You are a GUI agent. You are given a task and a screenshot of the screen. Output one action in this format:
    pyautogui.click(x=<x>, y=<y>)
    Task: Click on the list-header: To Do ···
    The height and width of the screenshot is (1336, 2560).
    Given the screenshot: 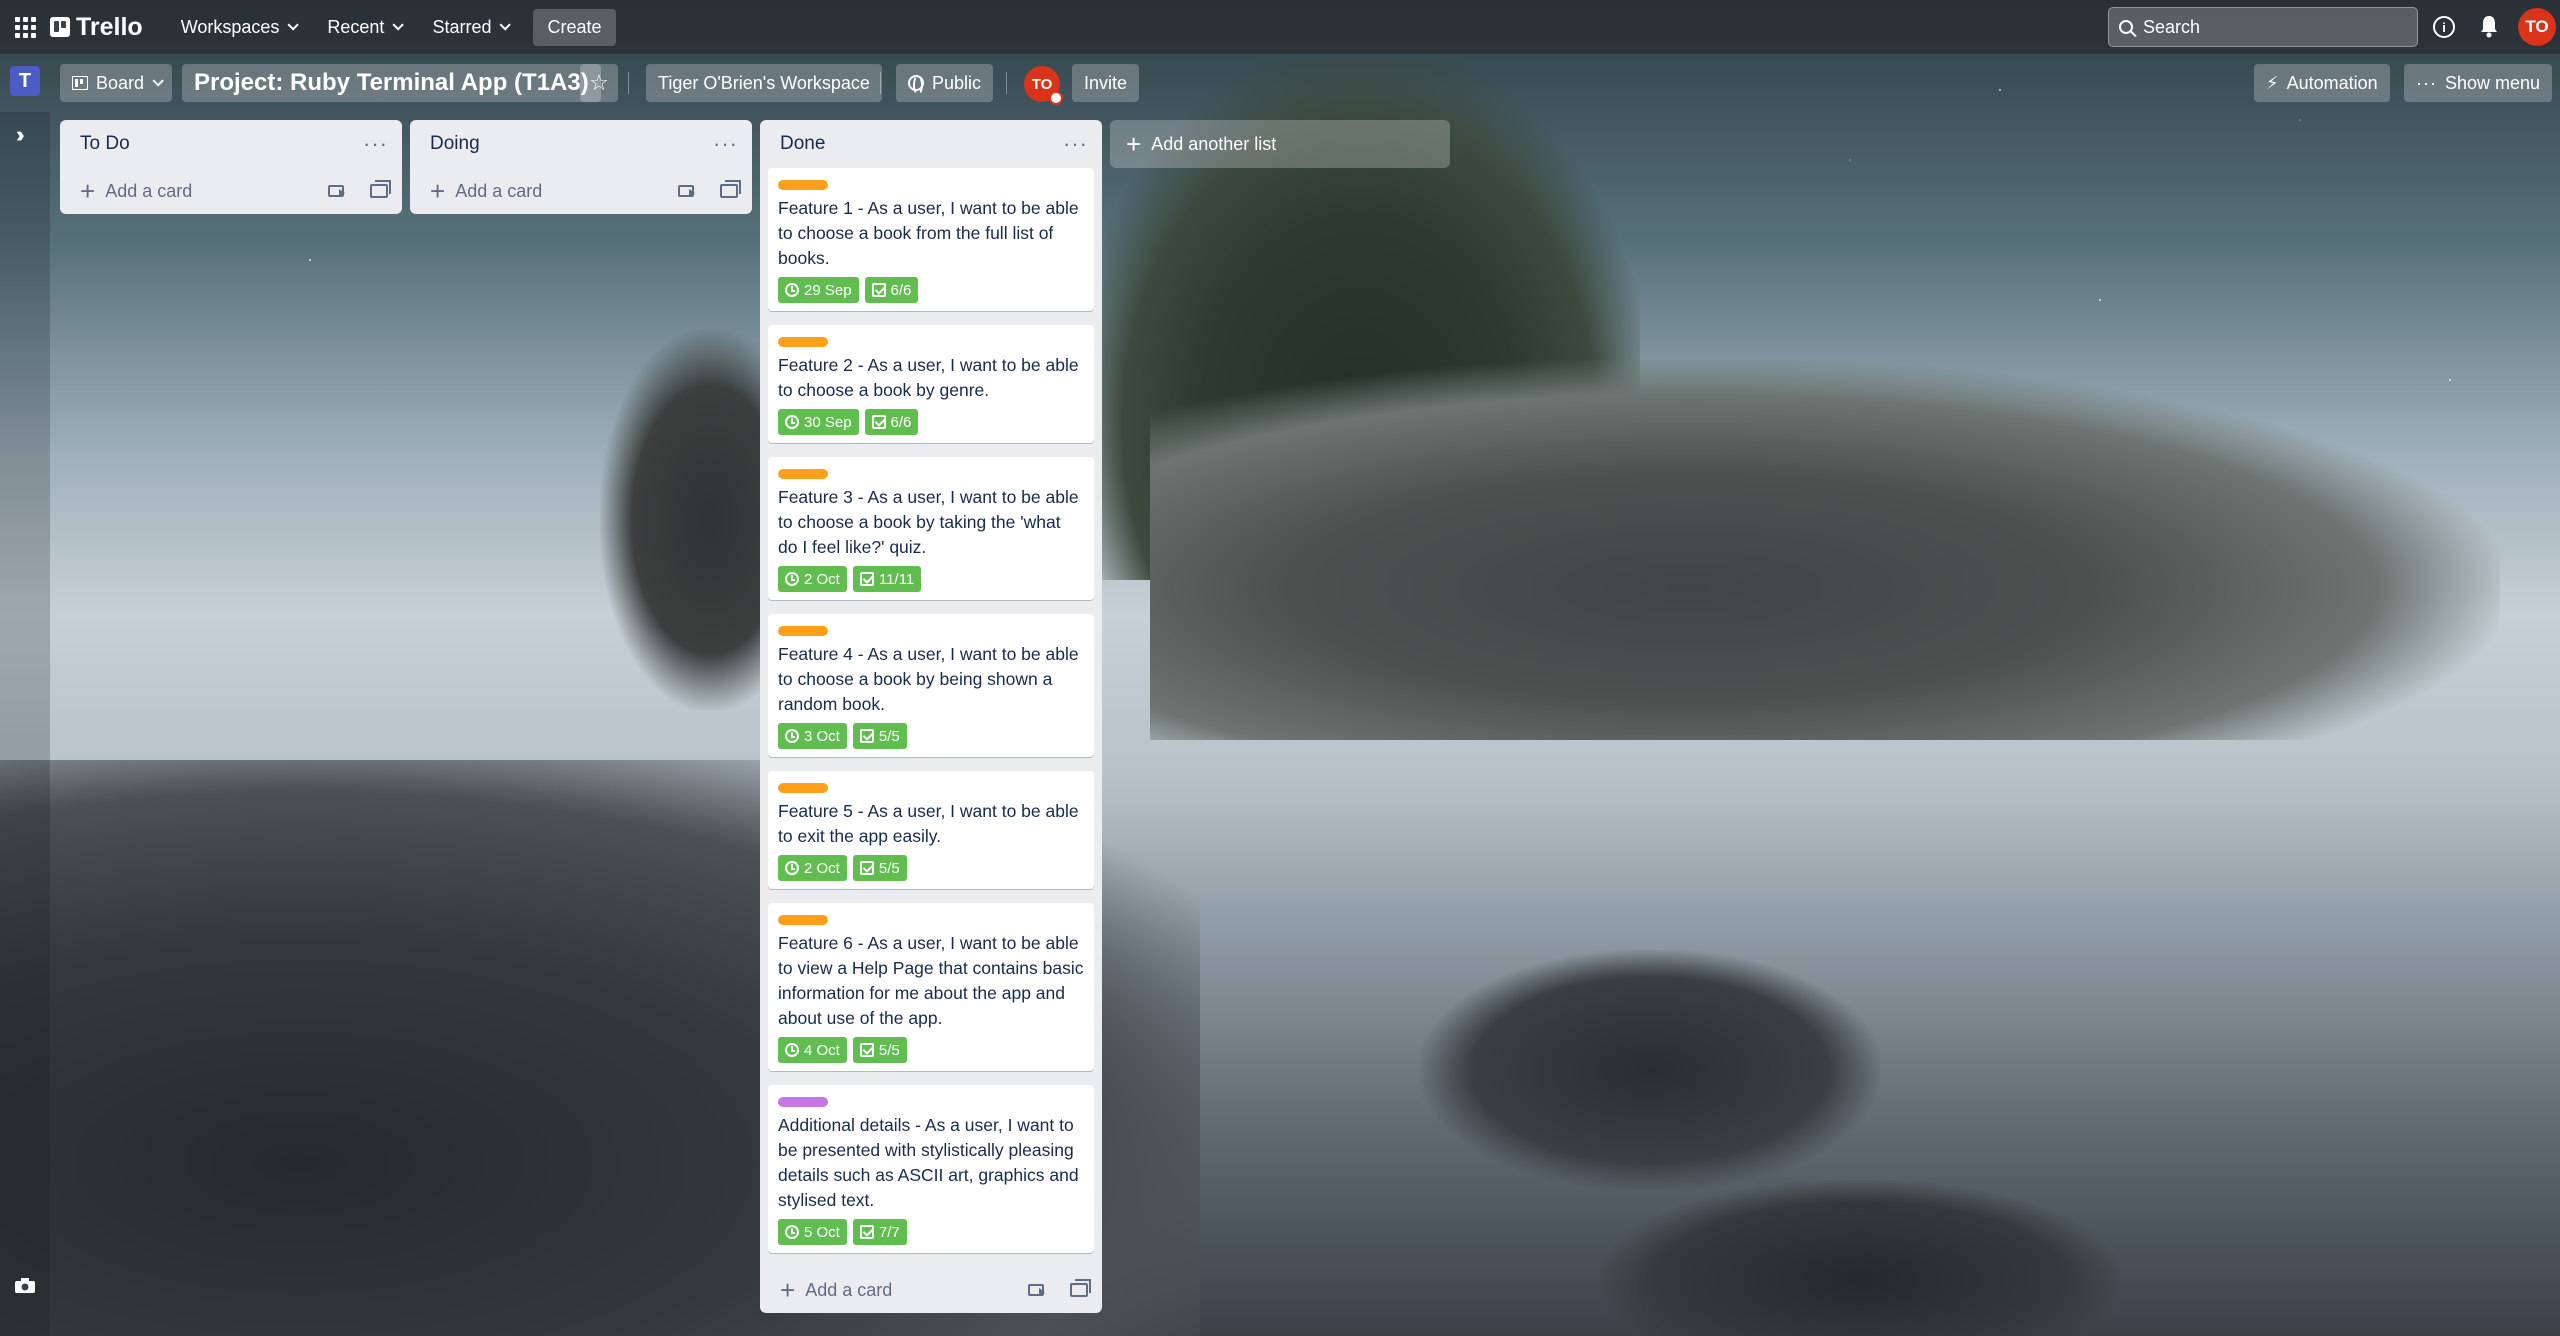 What is the action you would take?
    pyautogui.click(x=231, y=144)
    